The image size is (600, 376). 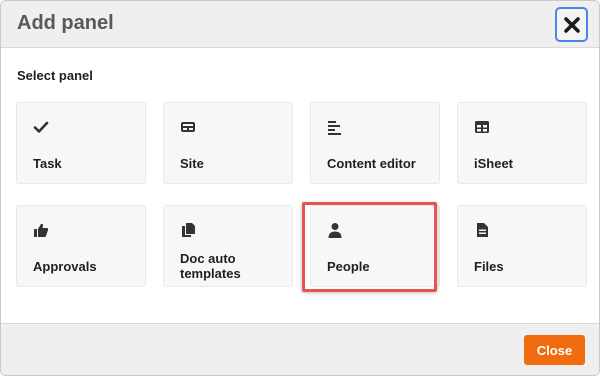 I want to click on documents-icon, so click(x=188, y=230).